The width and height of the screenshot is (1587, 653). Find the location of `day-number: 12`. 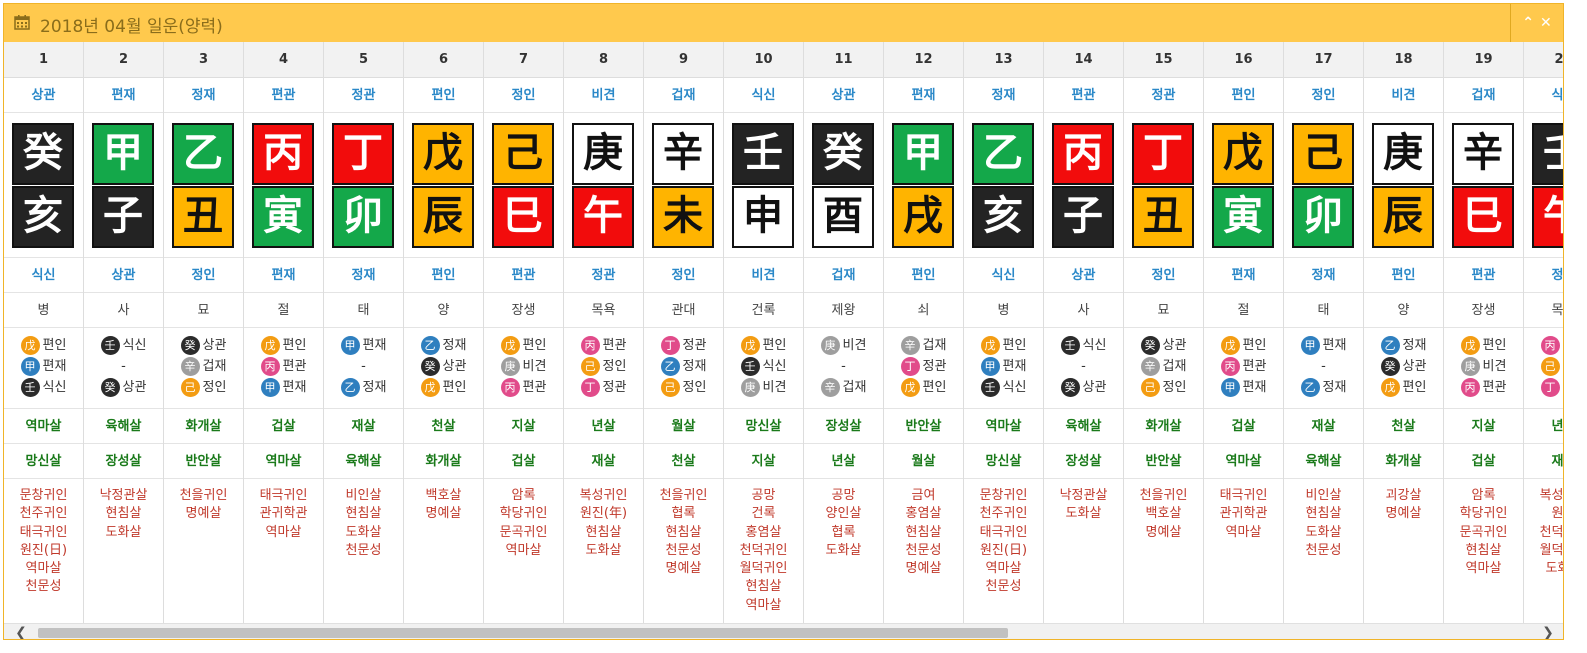

day-number: 12 is located at coordinates (923, 60).